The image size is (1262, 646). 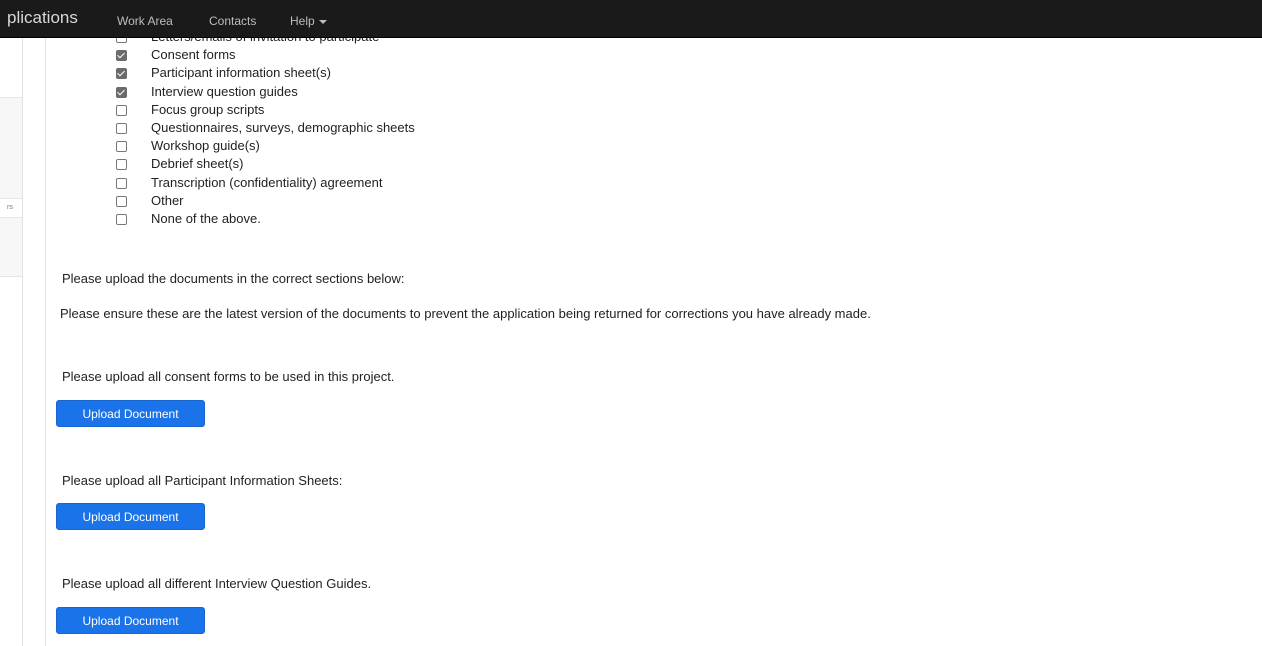 What do you see at coordinates (224, 91) in the screenshot?
I see `checklist-item-label: Interview question guides` at bounding box center [224, 91].